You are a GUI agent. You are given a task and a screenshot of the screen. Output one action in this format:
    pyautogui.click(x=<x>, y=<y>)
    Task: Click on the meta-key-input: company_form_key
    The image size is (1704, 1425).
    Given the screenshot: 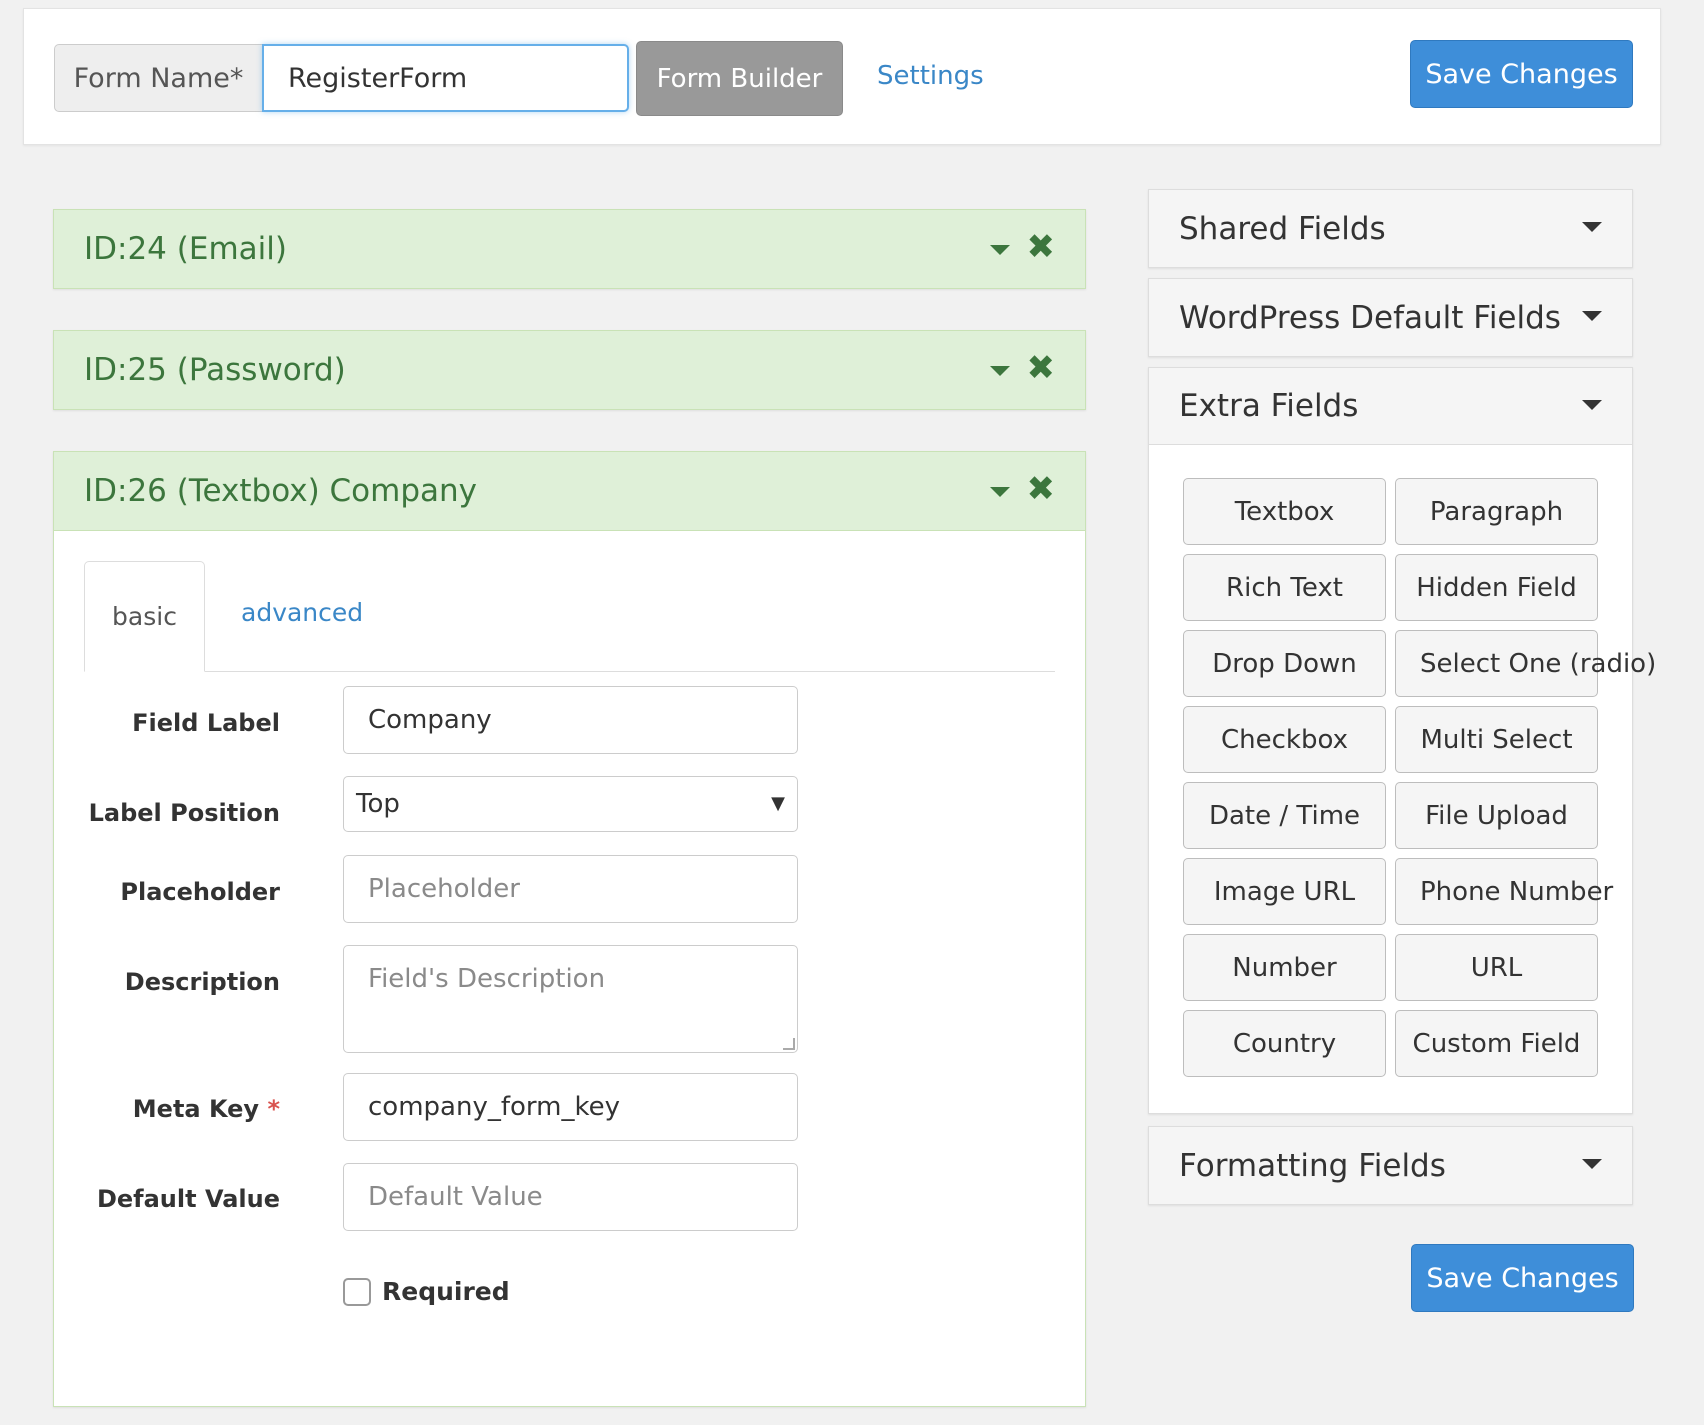 What is the action you would take?
    pyautogui.click(x=570, y=1107)
    